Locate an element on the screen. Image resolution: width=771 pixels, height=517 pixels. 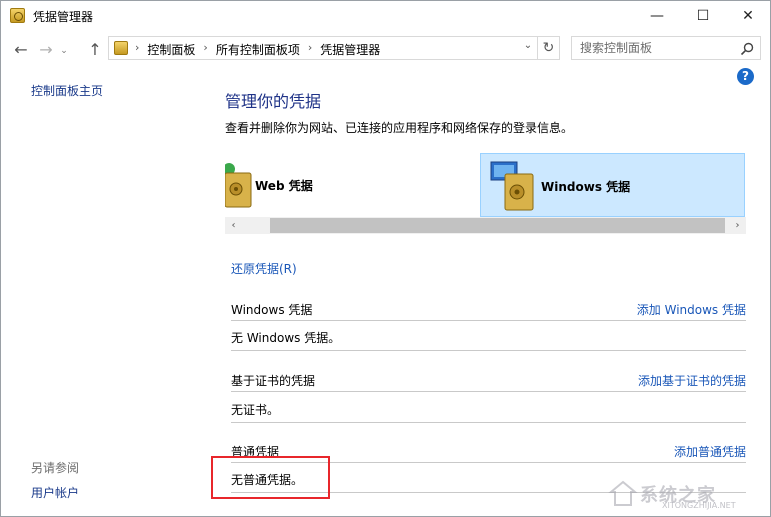
windows-credentials-empty-text: 无 Windows 凭据。 is located at coordinates (286, 338).